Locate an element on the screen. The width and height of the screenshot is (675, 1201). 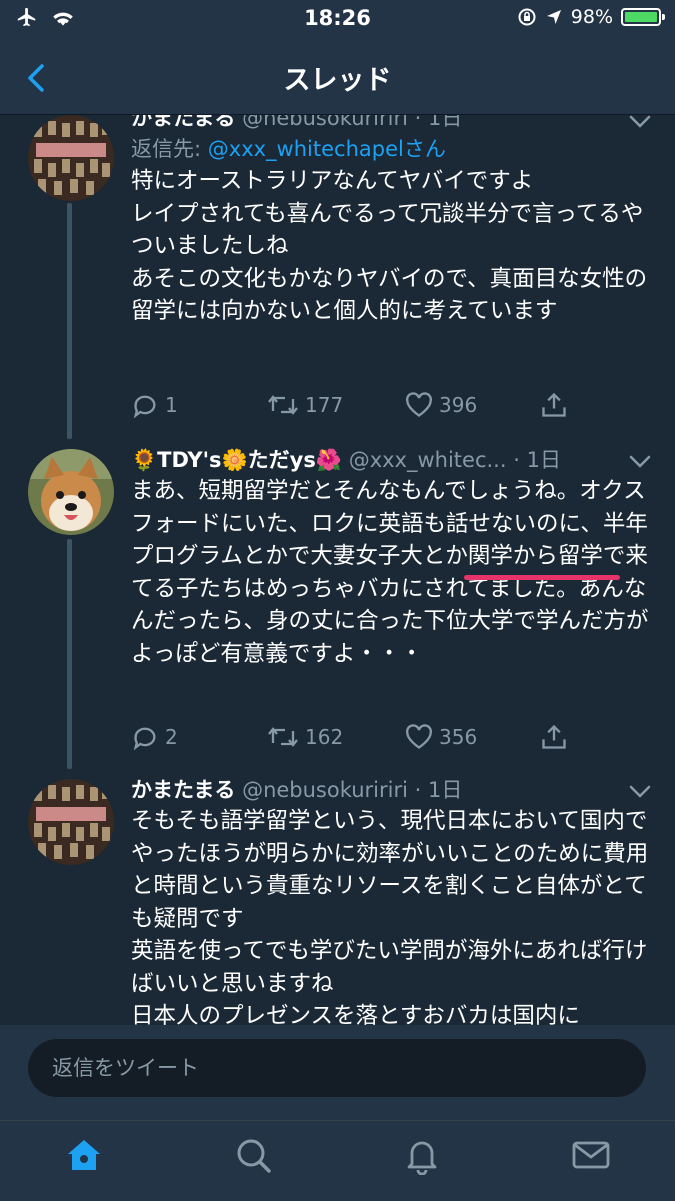
reply-button: 1 is located at coordinates (199, 405).